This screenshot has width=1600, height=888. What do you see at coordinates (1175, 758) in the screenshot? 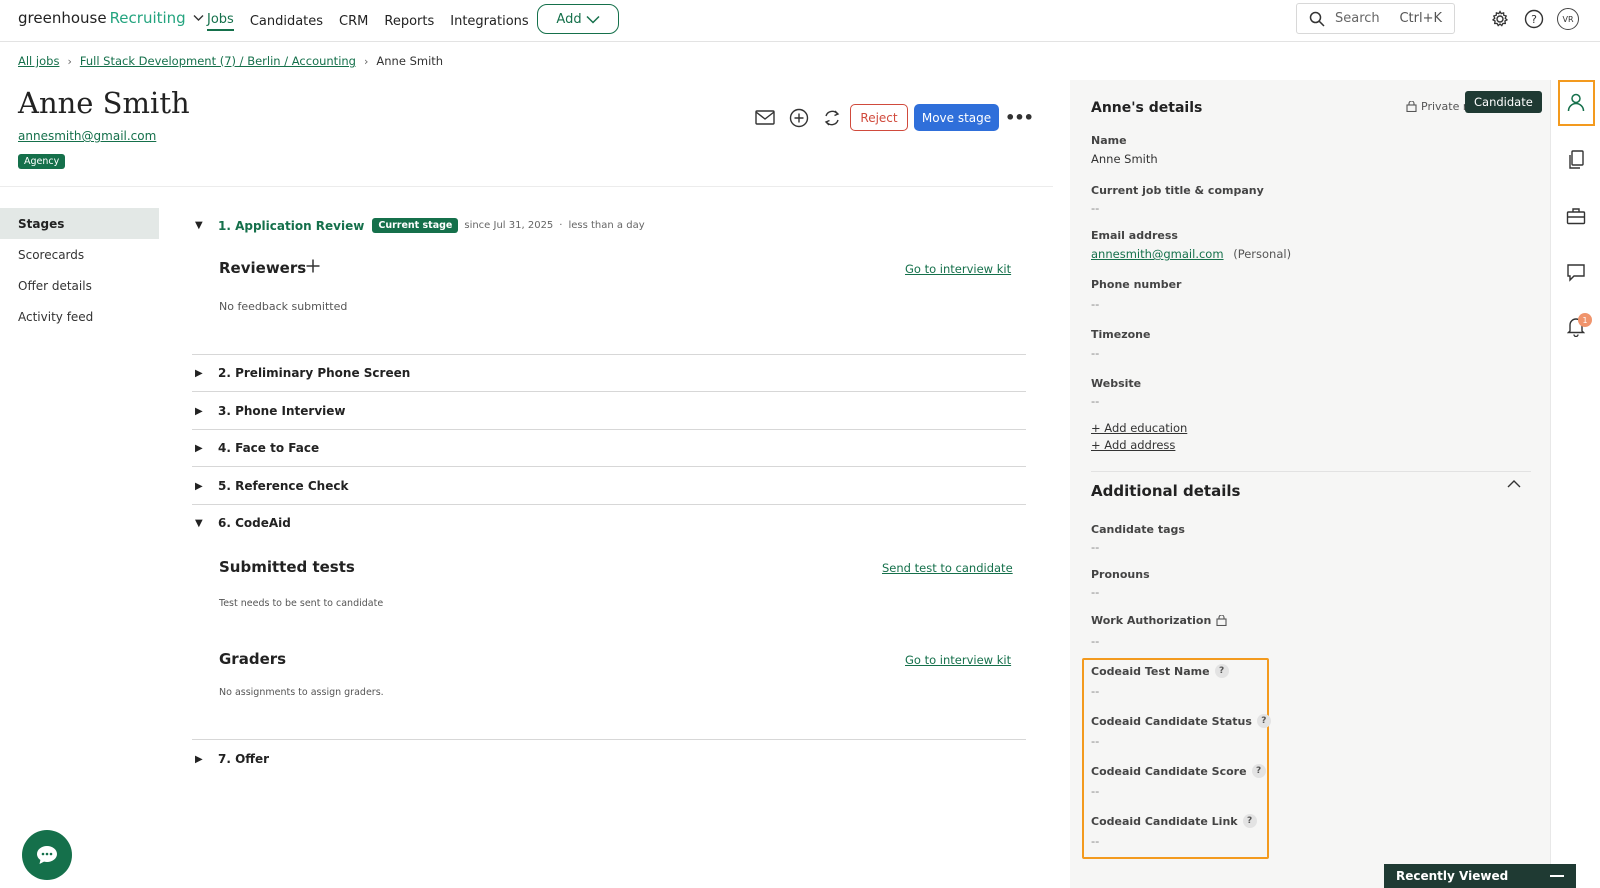
I see `codeaid-fields-highlight` at bounding box center [1175, 758].